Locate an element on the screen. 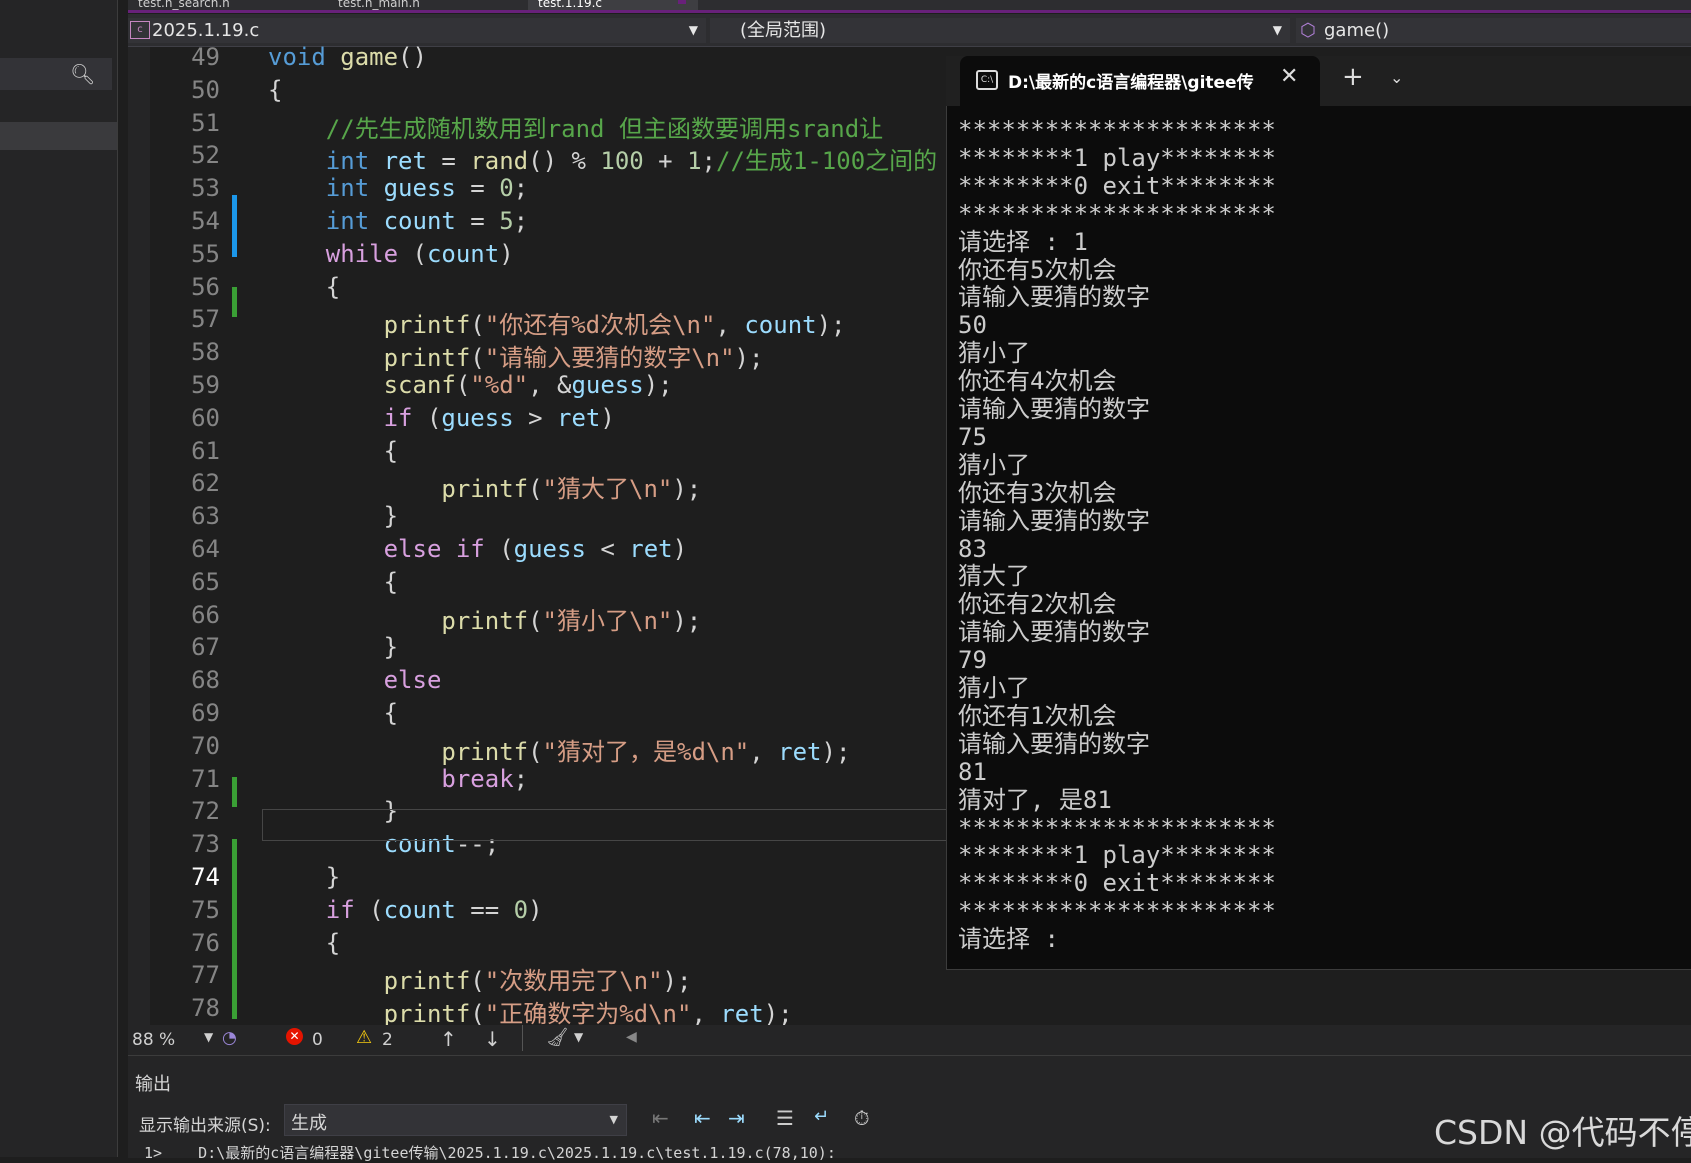 The height and width of the screenshot is (1163, 1691). arrow-down-icon: ↓ is located at coordinates (492, 1039).